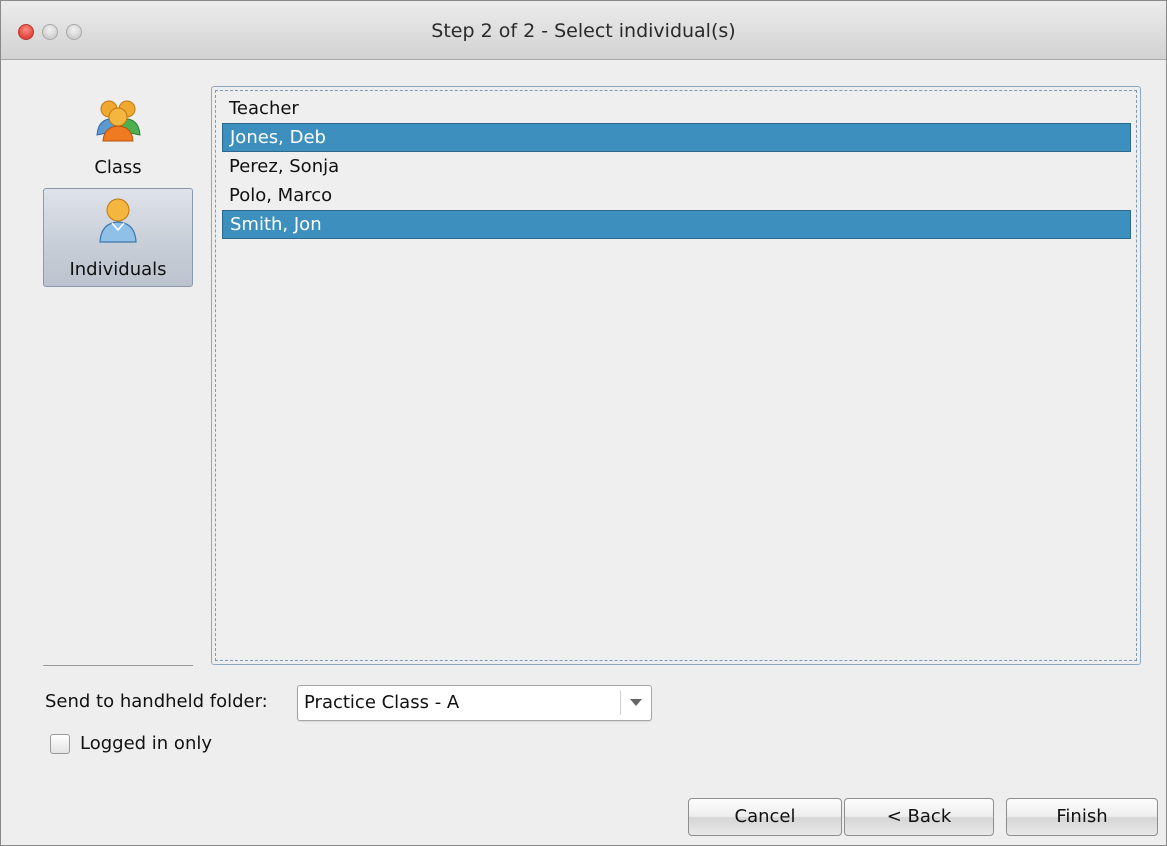 The height and width of the screenshot is (846, 1167). What do you see at coordinates (146, 743) in the screenshot?
I see `logged-in-only-label: Logged in only` at bounding box center [146, 743].